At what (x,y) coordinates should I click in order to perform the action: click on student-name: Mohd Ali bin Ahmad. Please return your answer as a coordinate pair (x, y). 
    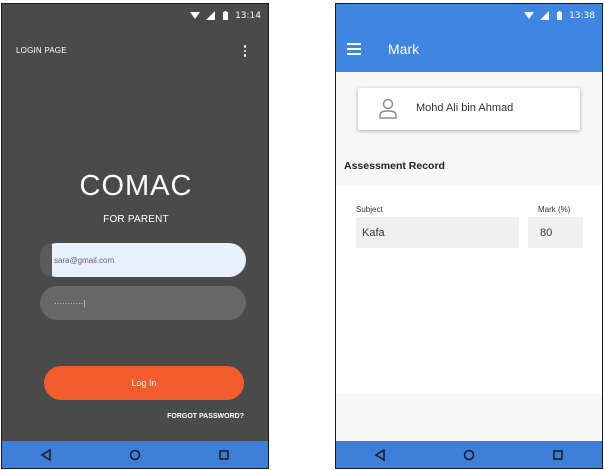
    Looking at the image, I should click on (465, 108).